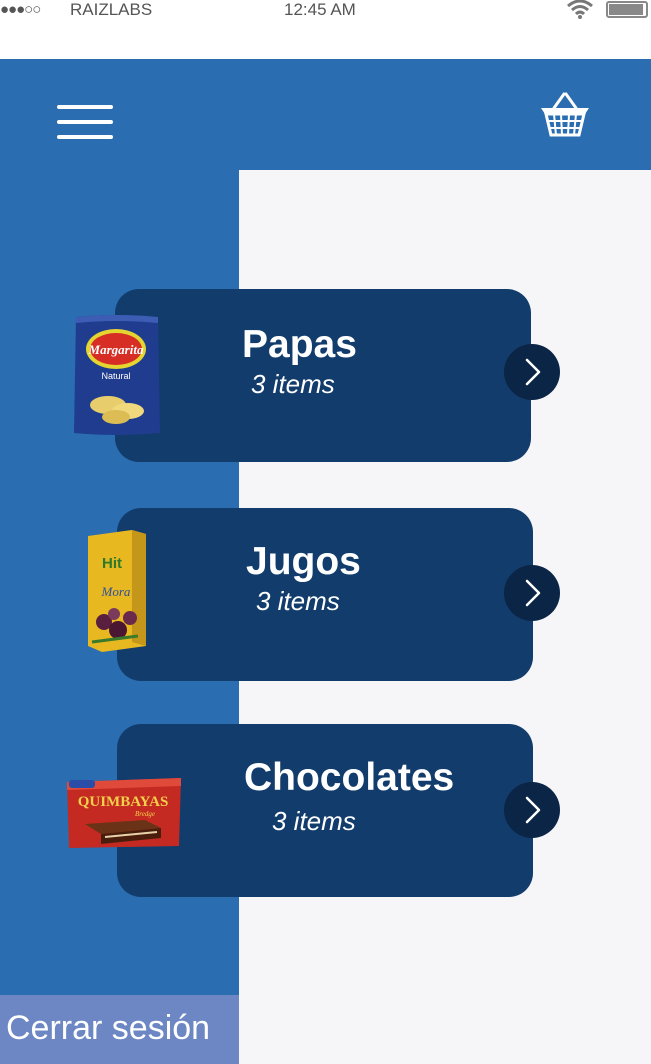 Image resolution: width=651 pixels, height=1064 pixels. Describe the element at coordinates (116, 349) in the screenshot. I see `svg-text: Margarita` at that location.